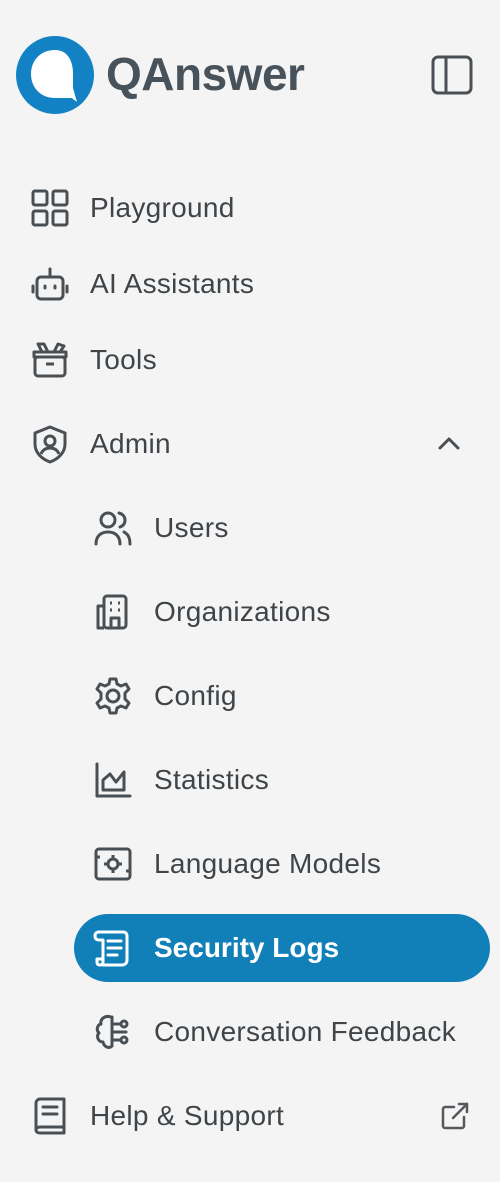 The image size is (500, 1182). What do you see at coordinates (113, 696) in the screenshot?
I see `gear-icon` at bounding box center [113, 696].